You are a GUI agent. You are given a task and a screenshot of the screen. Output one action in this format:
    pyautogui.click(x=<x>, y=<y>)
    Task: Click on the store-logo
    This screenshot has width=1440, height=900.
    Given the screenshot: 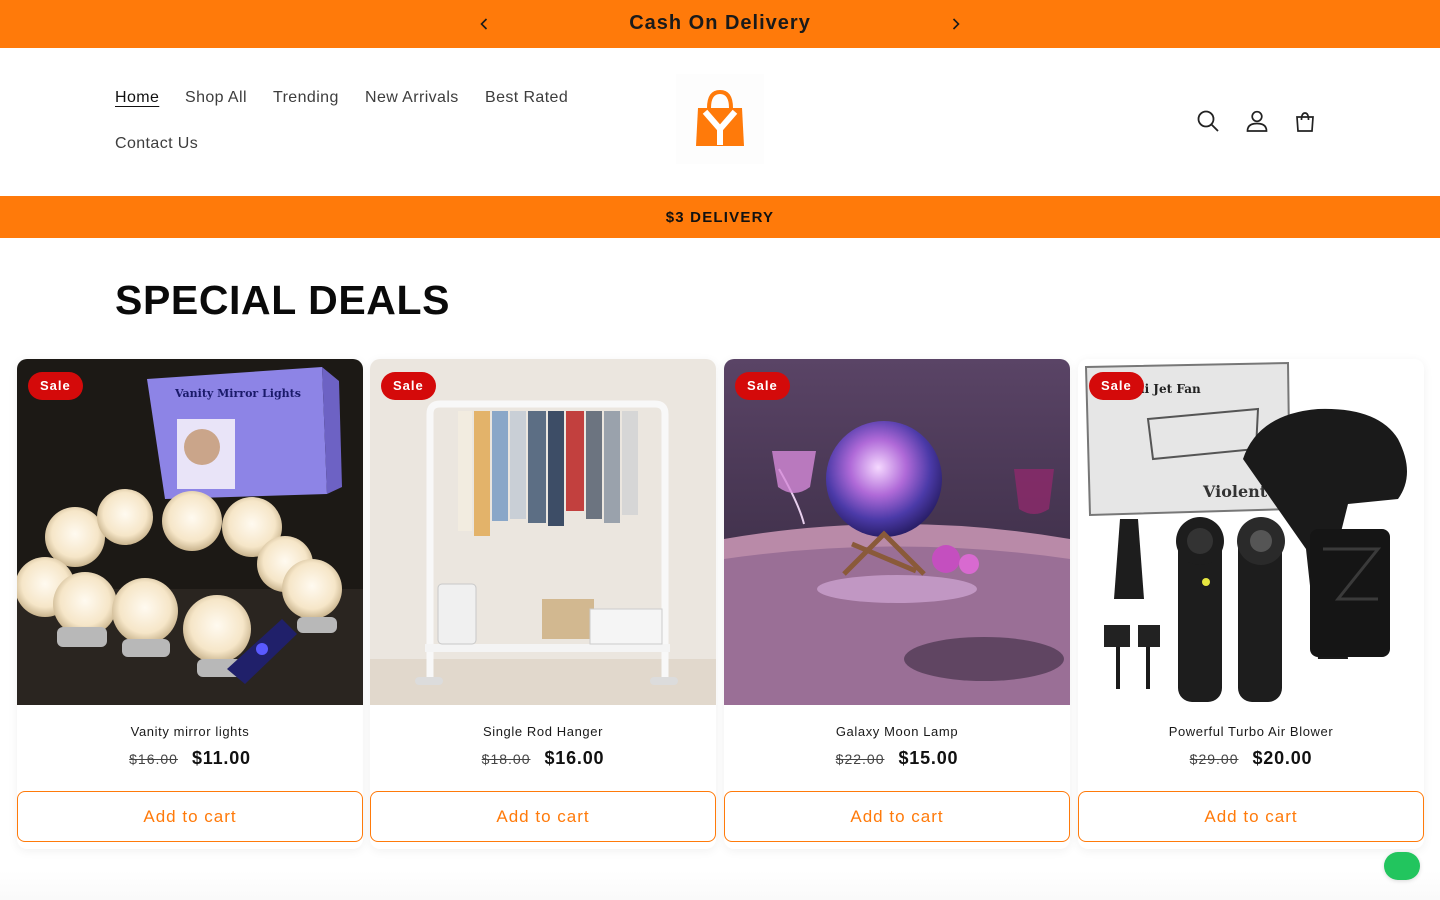 What is the action you would take?
    pyautogui.click(x=720, y=119)
    